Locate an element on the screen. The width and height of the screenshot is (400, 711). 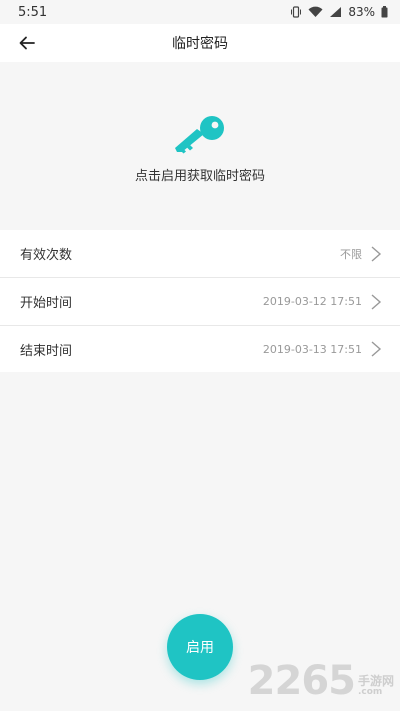
watermark-logo: 2265 手游网 .com is located at coordinates (321, 681).